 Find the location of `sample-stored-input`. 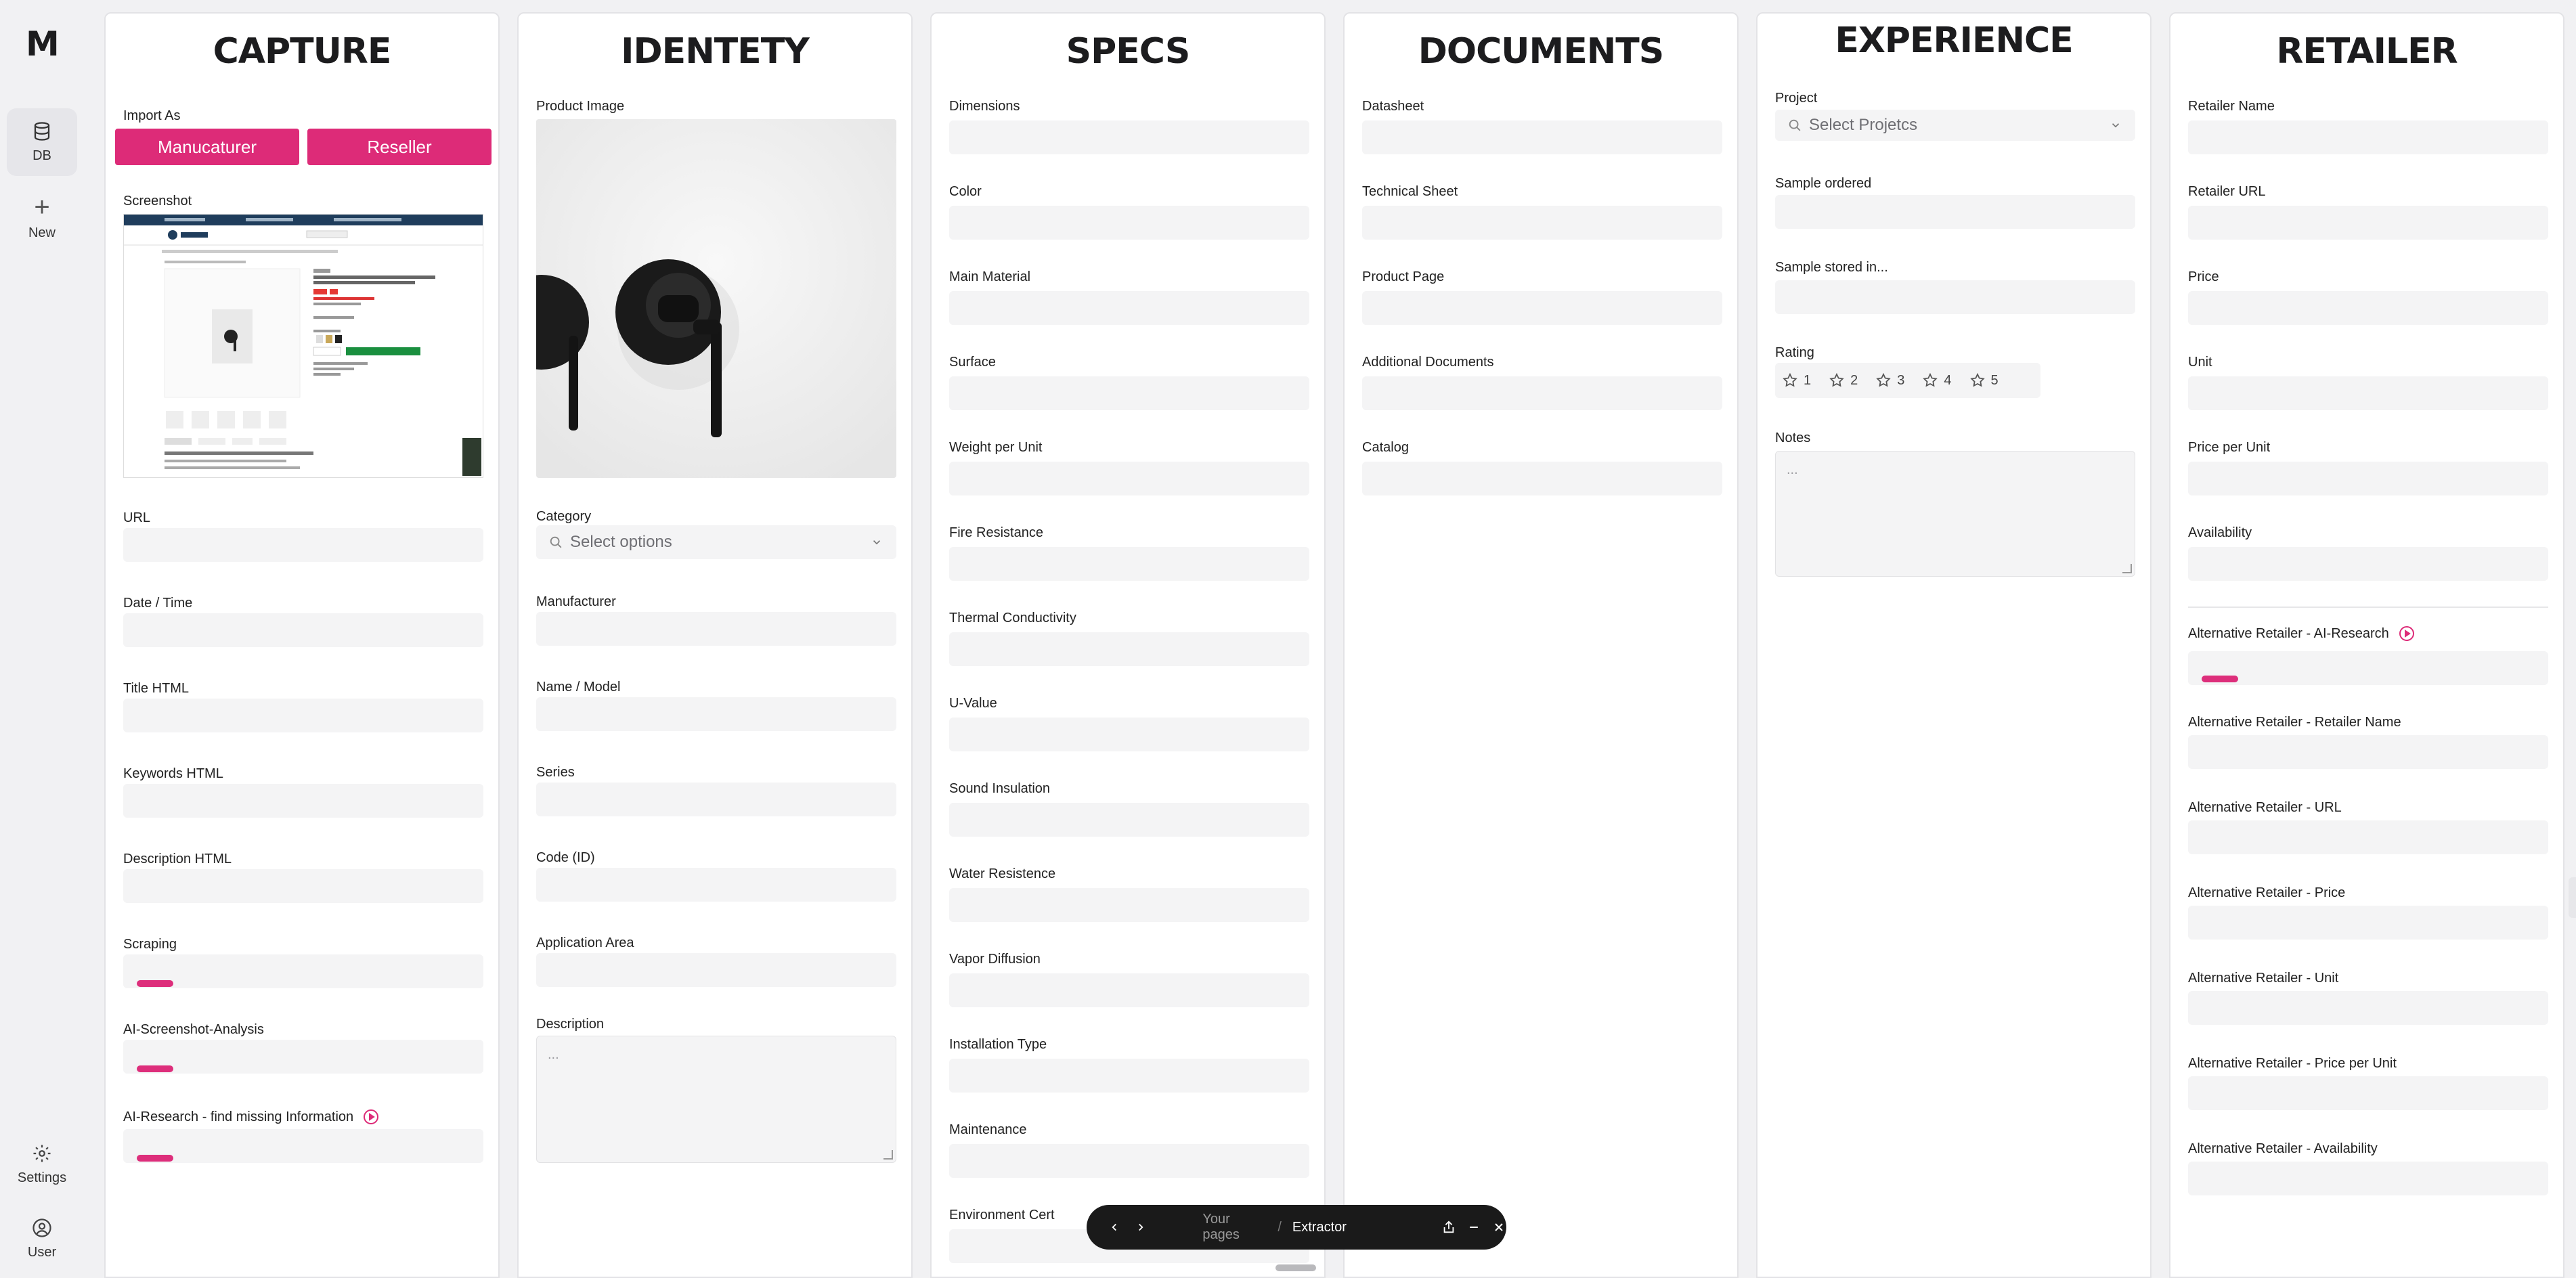

sample-stored-input is located at coordinates (1955, 297).